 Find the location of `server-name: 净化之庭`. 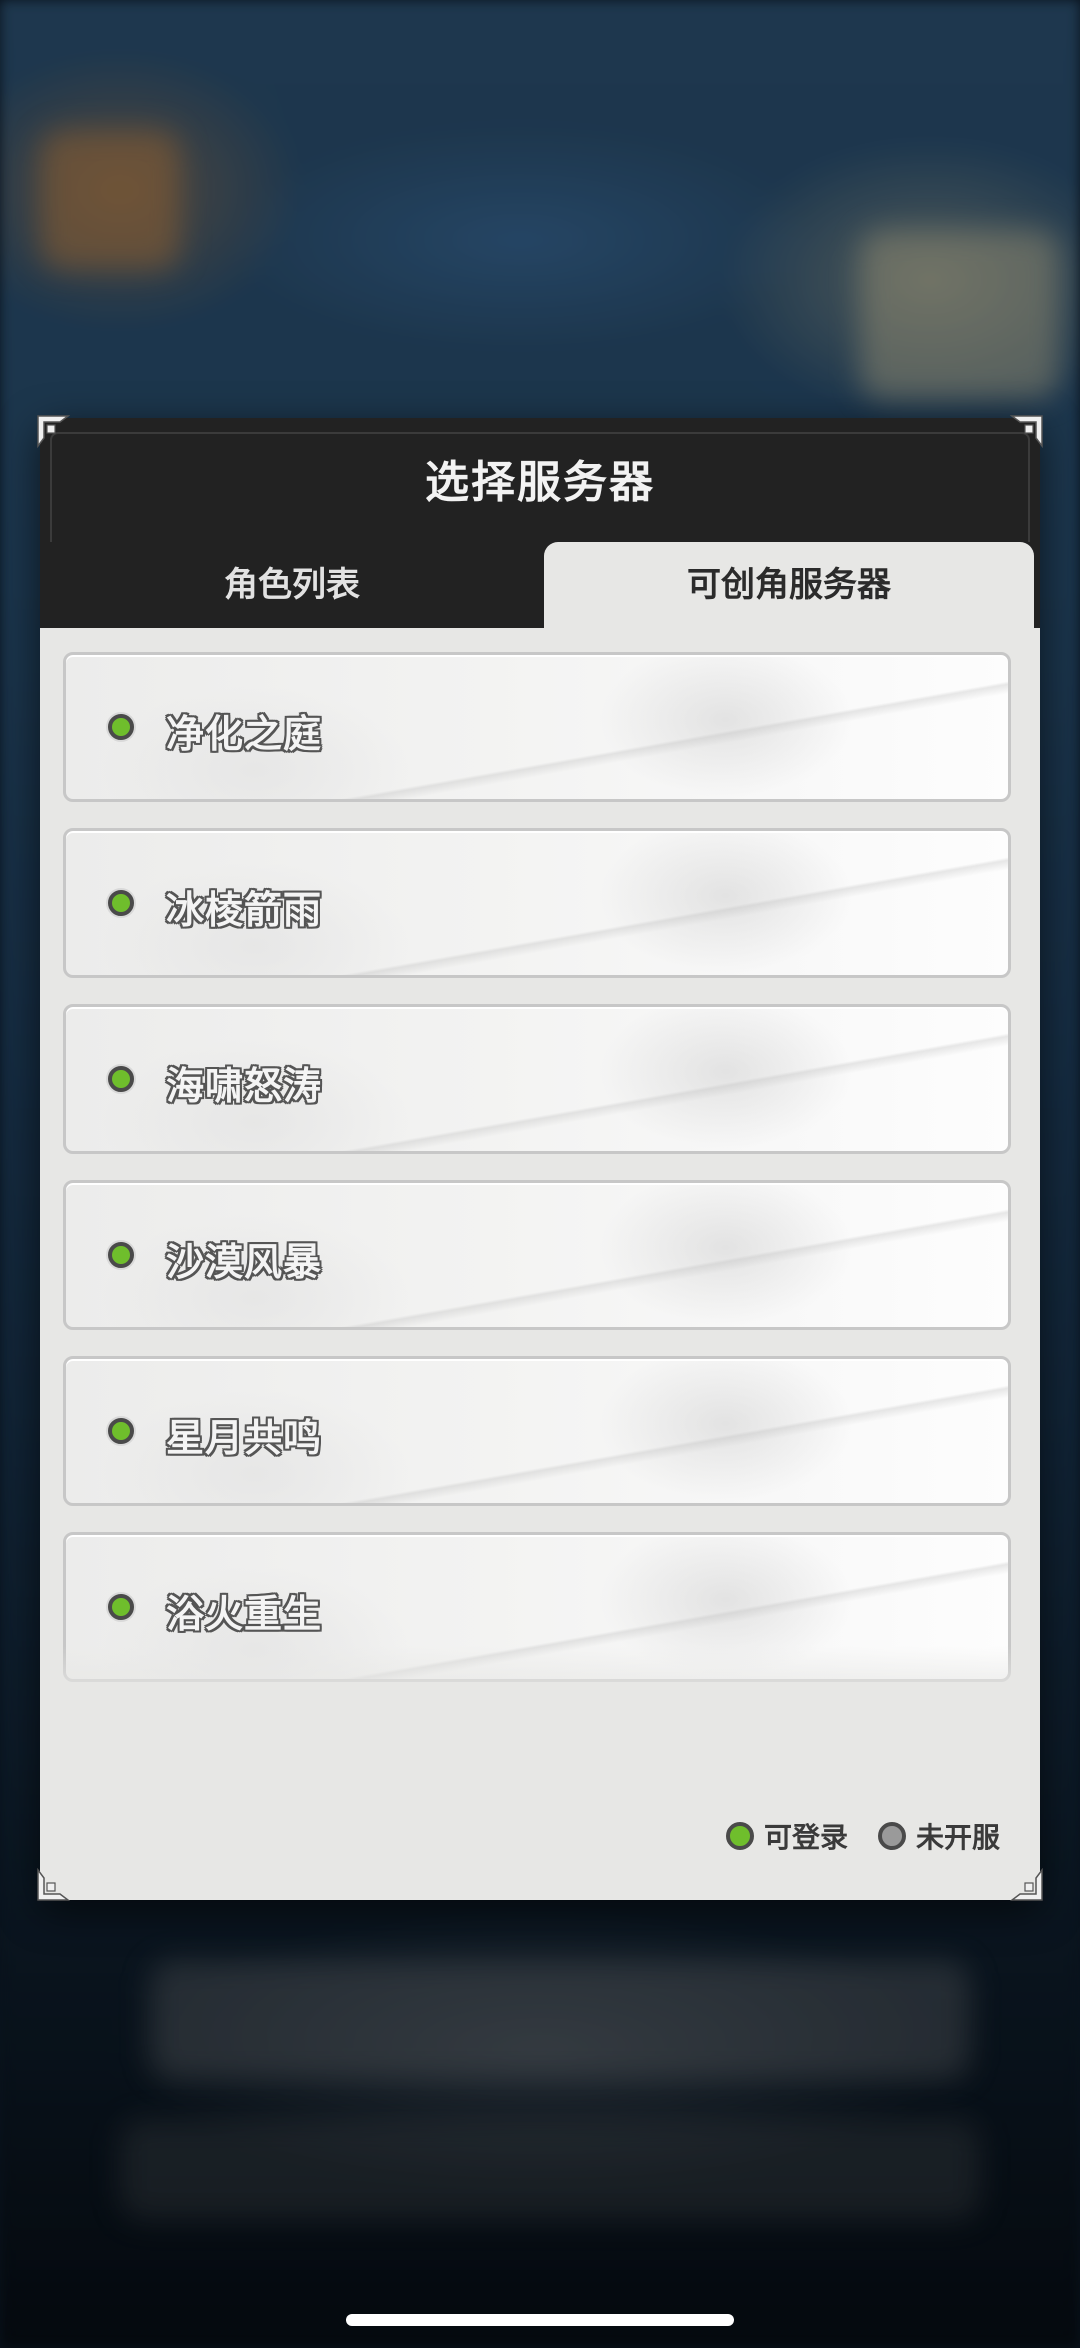

server-name: 净化之庭 is located at coordinates (244, 734).